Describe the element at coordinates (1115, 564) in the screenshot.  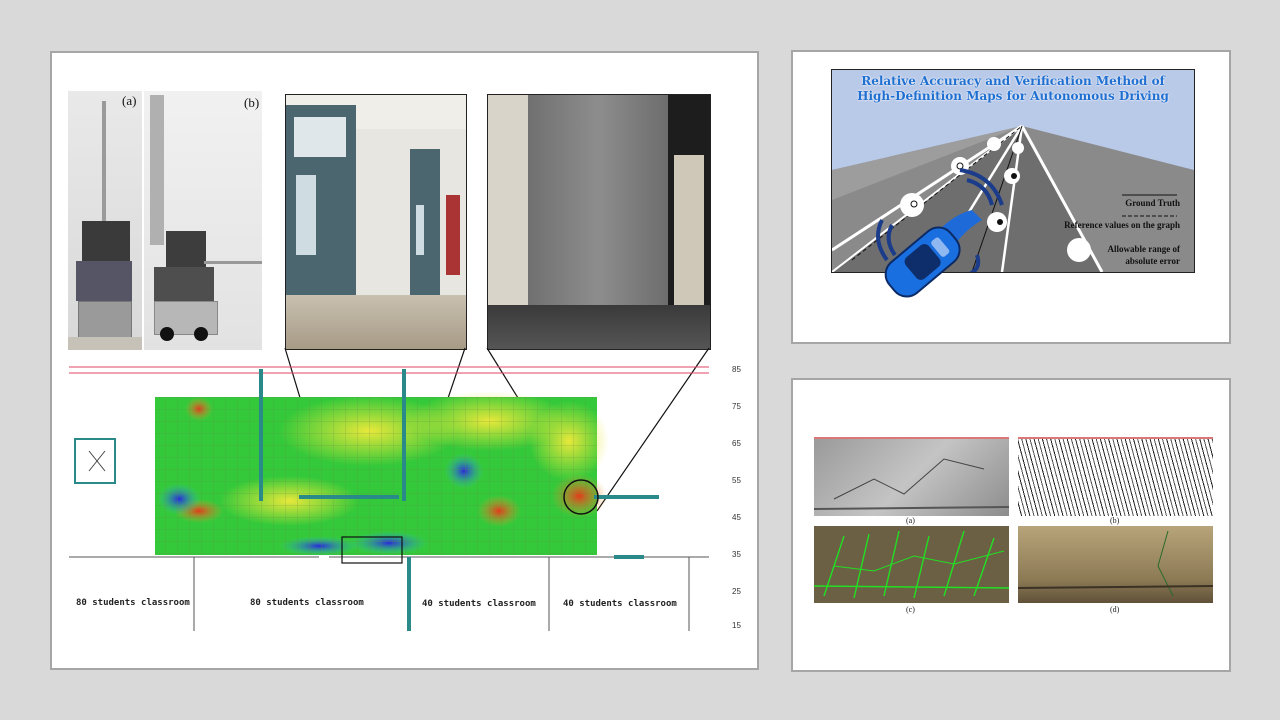
I see `crack-image-d` at that location.